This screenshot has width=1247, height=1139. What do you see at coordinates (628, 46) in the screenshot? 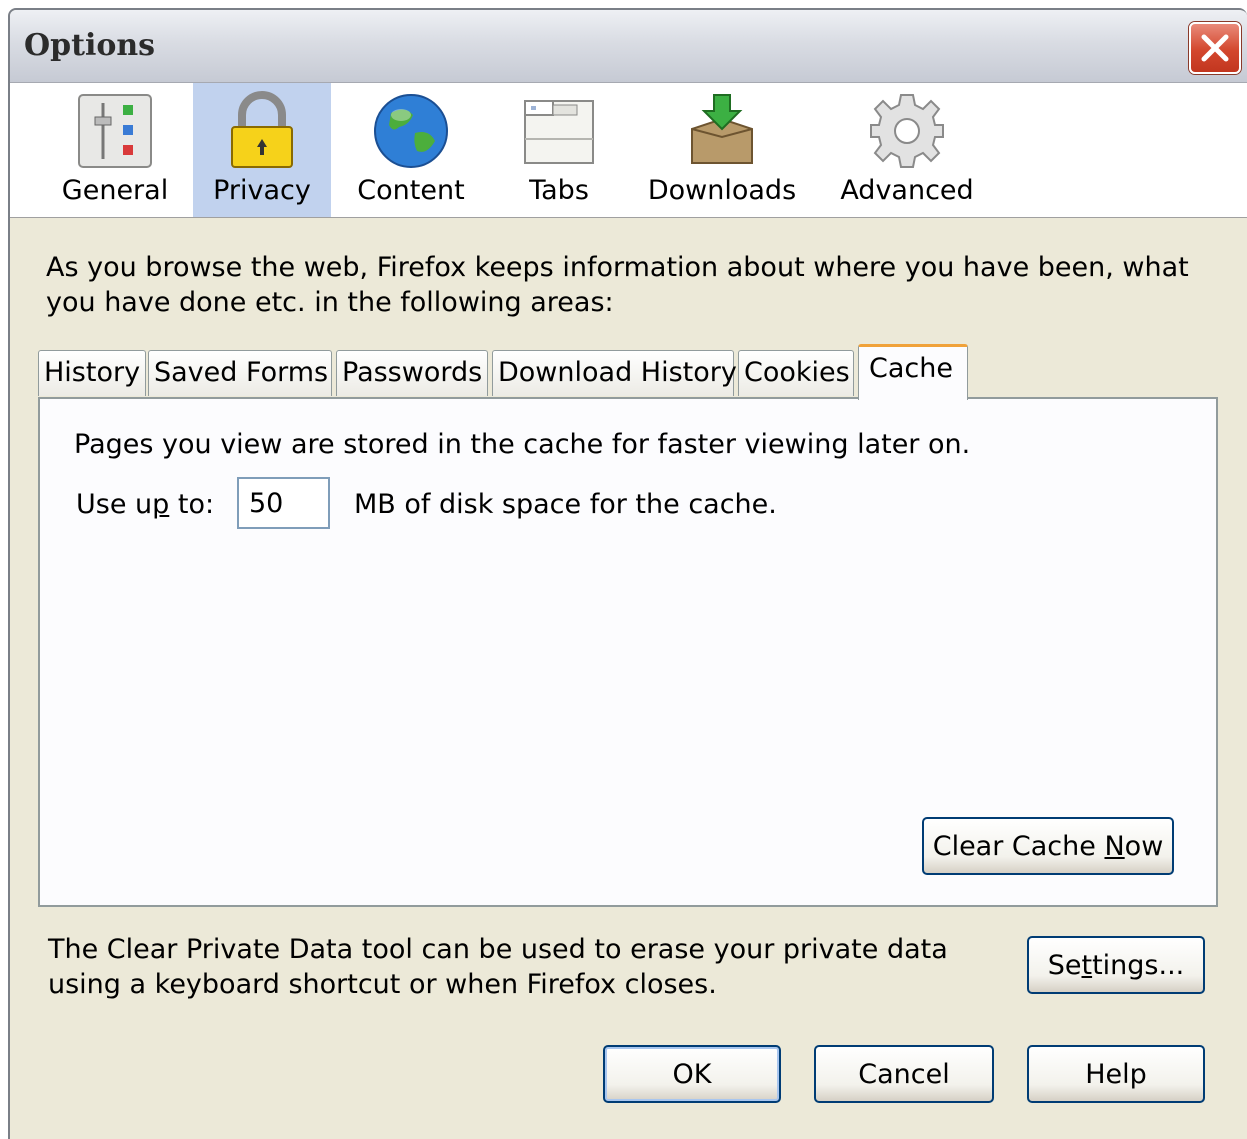
I see `title-bar: Options` at bounding box center [628, 46].